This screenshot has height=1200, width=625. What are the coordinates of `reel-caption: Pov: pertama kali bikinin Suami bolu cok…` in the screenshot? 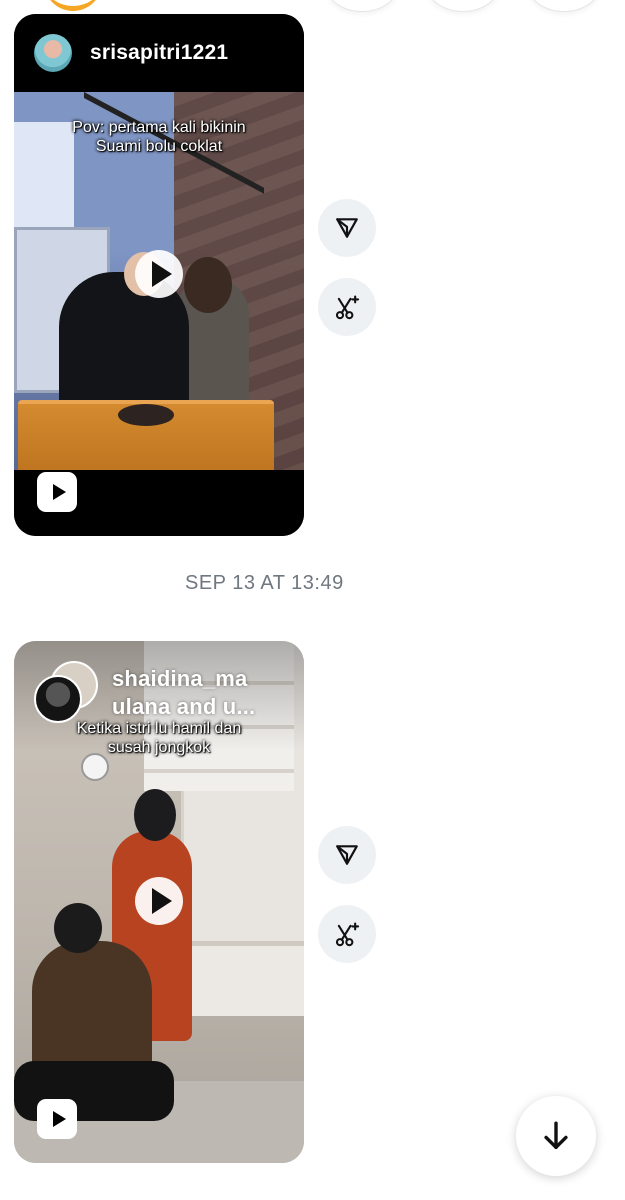 It's located at (159, 137).